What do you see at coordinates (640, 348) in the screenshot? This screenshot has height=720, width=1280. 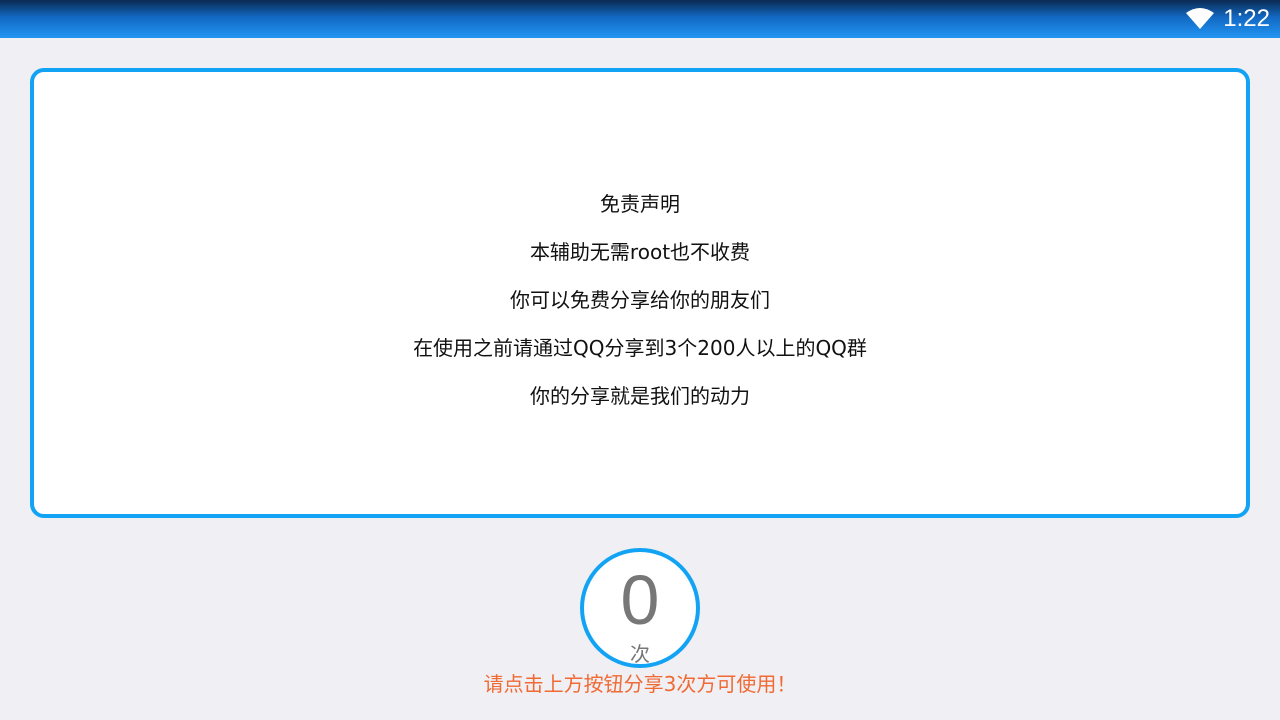 I see `disclaimer-line: 在使用之前请通过QQ分享到3个200人以上的QQ群` at bounding box center [640, 348].